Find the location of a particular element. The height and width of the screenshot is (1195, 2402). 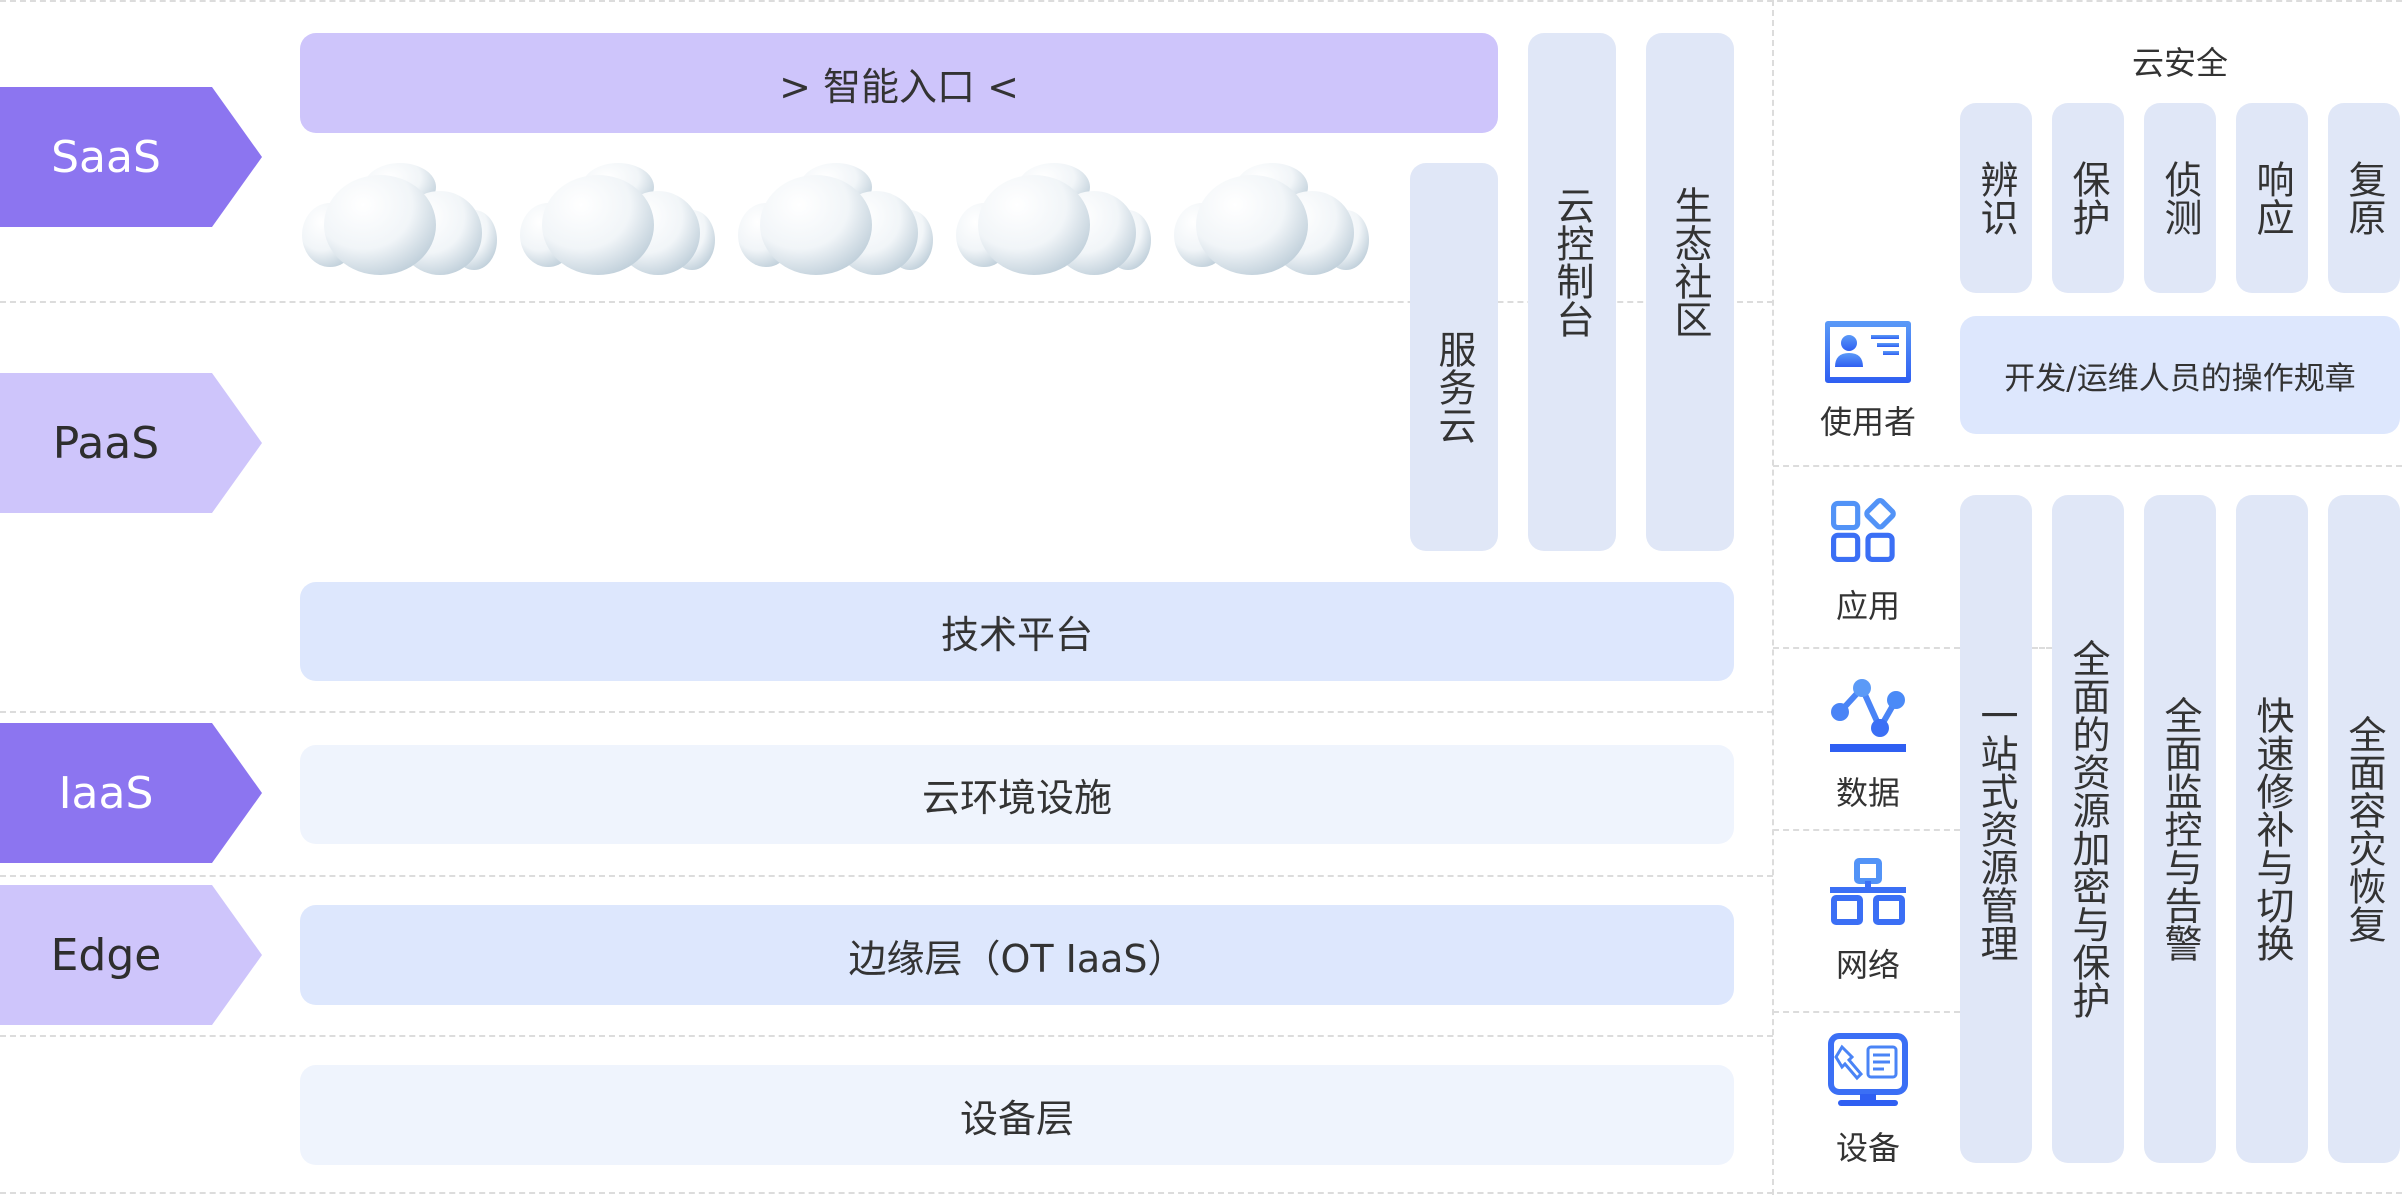

security-capability-column: 快速修补与切换 is located at coordinates (2272, 829).